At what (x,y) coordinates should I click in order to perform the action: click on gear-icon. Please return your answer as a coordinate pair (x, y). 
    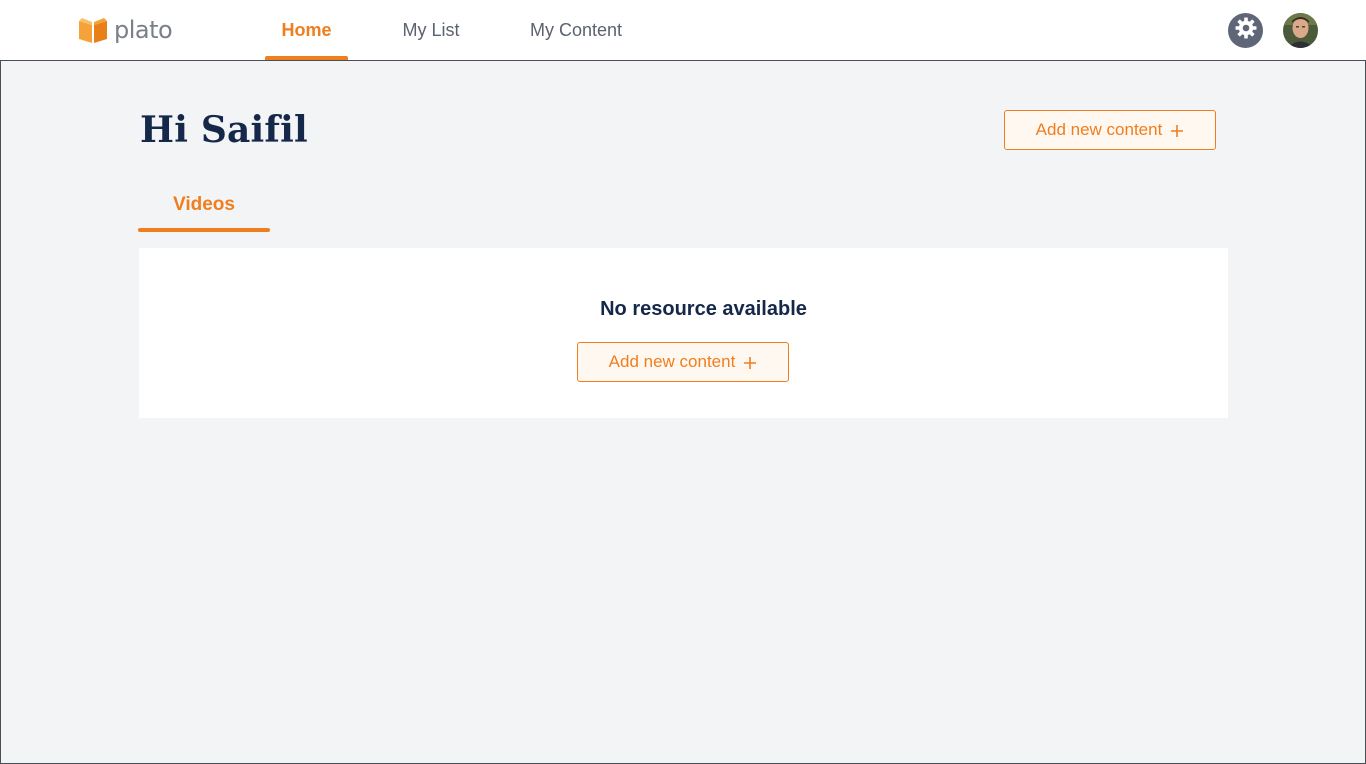
    Looking at the image, I should click on (1246, 30).